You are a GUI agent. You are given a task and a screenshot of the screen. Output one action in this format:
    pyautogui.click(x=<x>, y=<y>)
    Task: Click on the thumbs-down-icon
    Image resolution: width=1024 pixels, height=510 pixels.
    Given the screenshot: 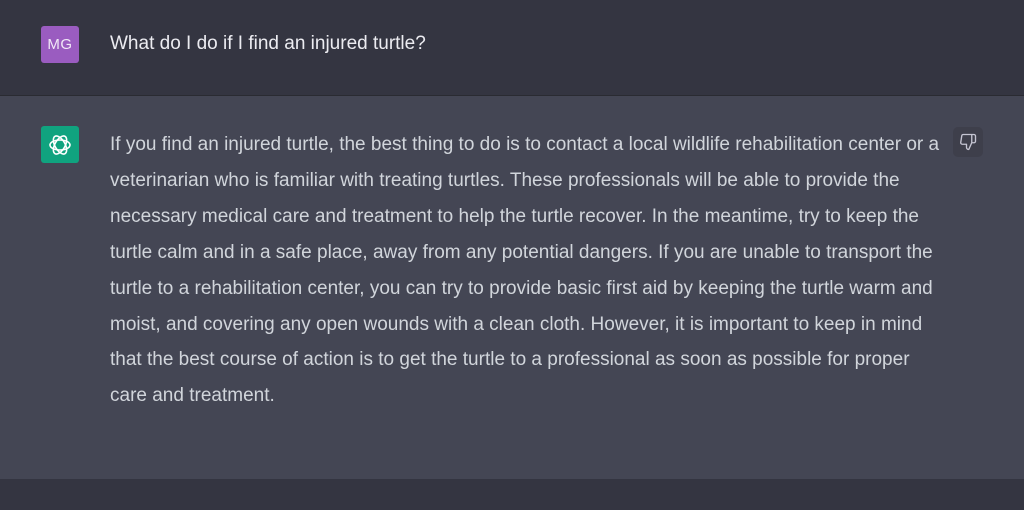 What is the action you would take?
    pyautogui.click(x=968, y=142)
    